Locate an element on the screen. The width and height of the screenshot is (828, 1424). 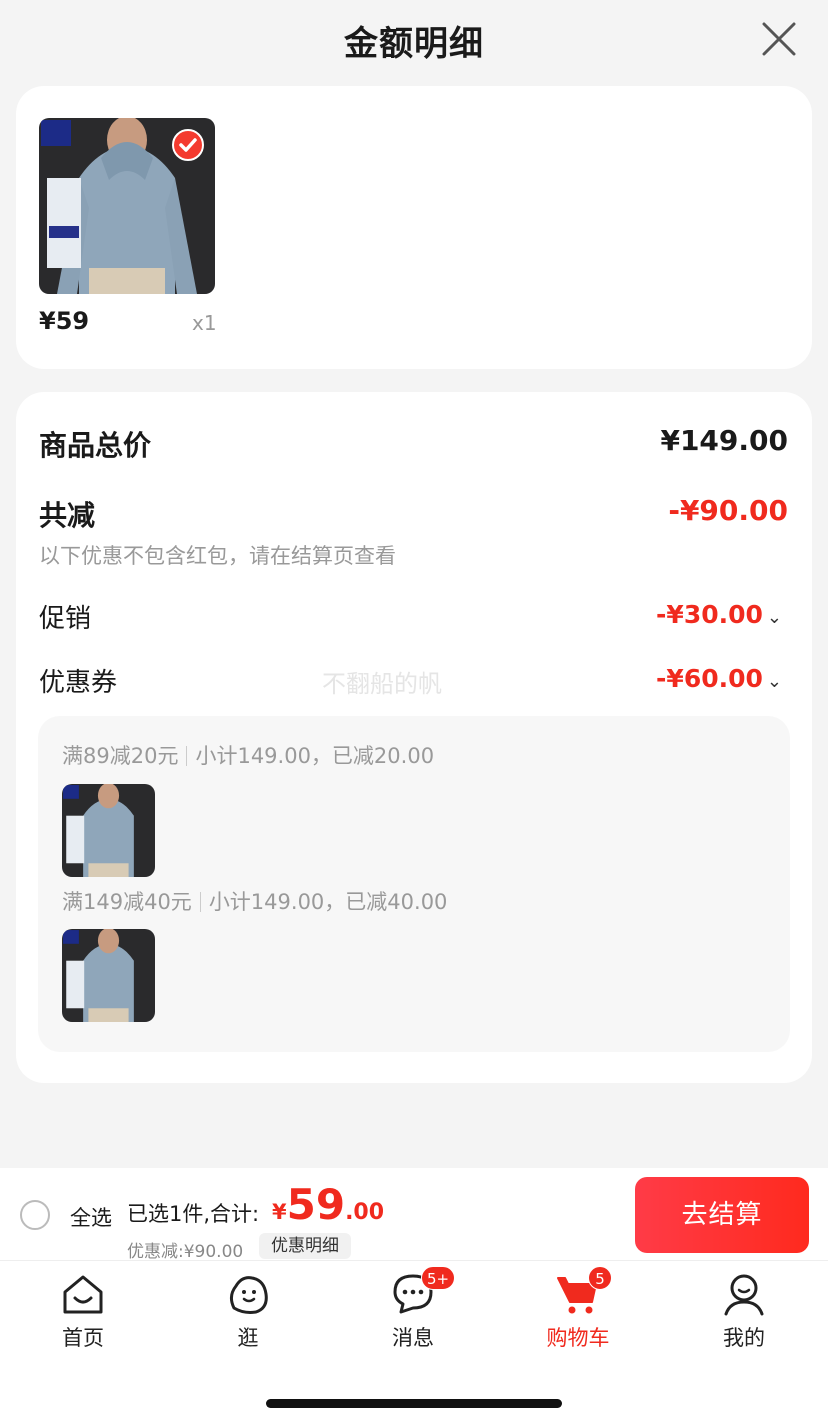
coupon-rule: 满89减20元 is located at coordinates (120, 756).